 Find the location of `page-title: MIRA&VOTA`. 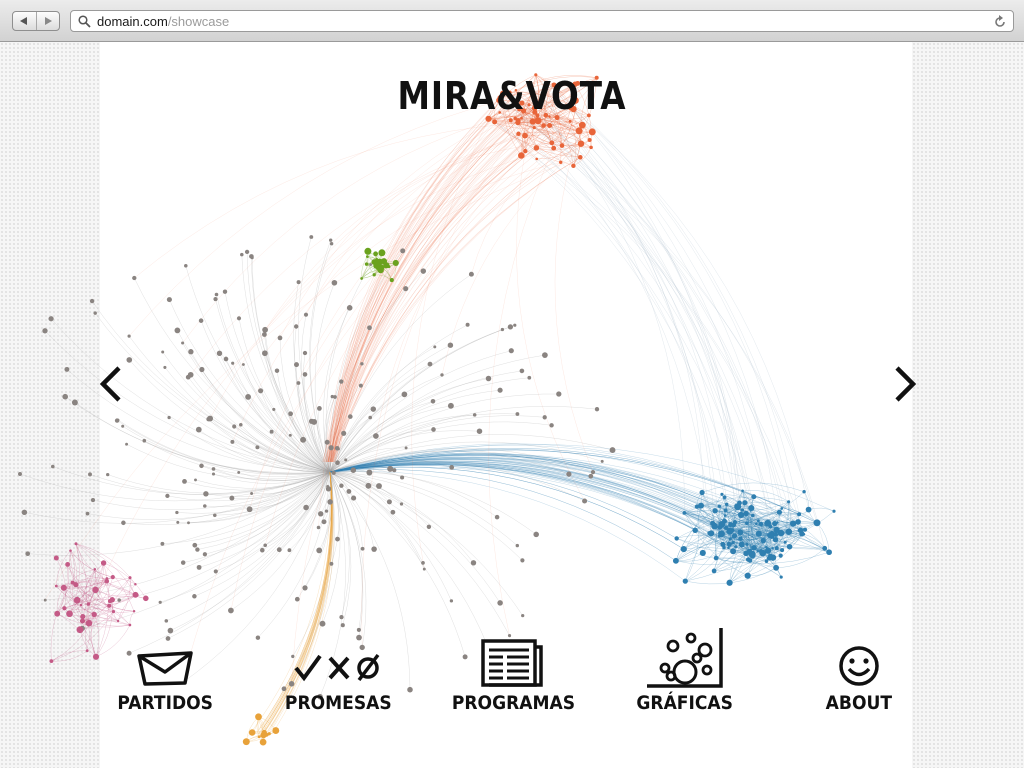

page-title: MIRA&VOTA is located at coordinates (512, 96).